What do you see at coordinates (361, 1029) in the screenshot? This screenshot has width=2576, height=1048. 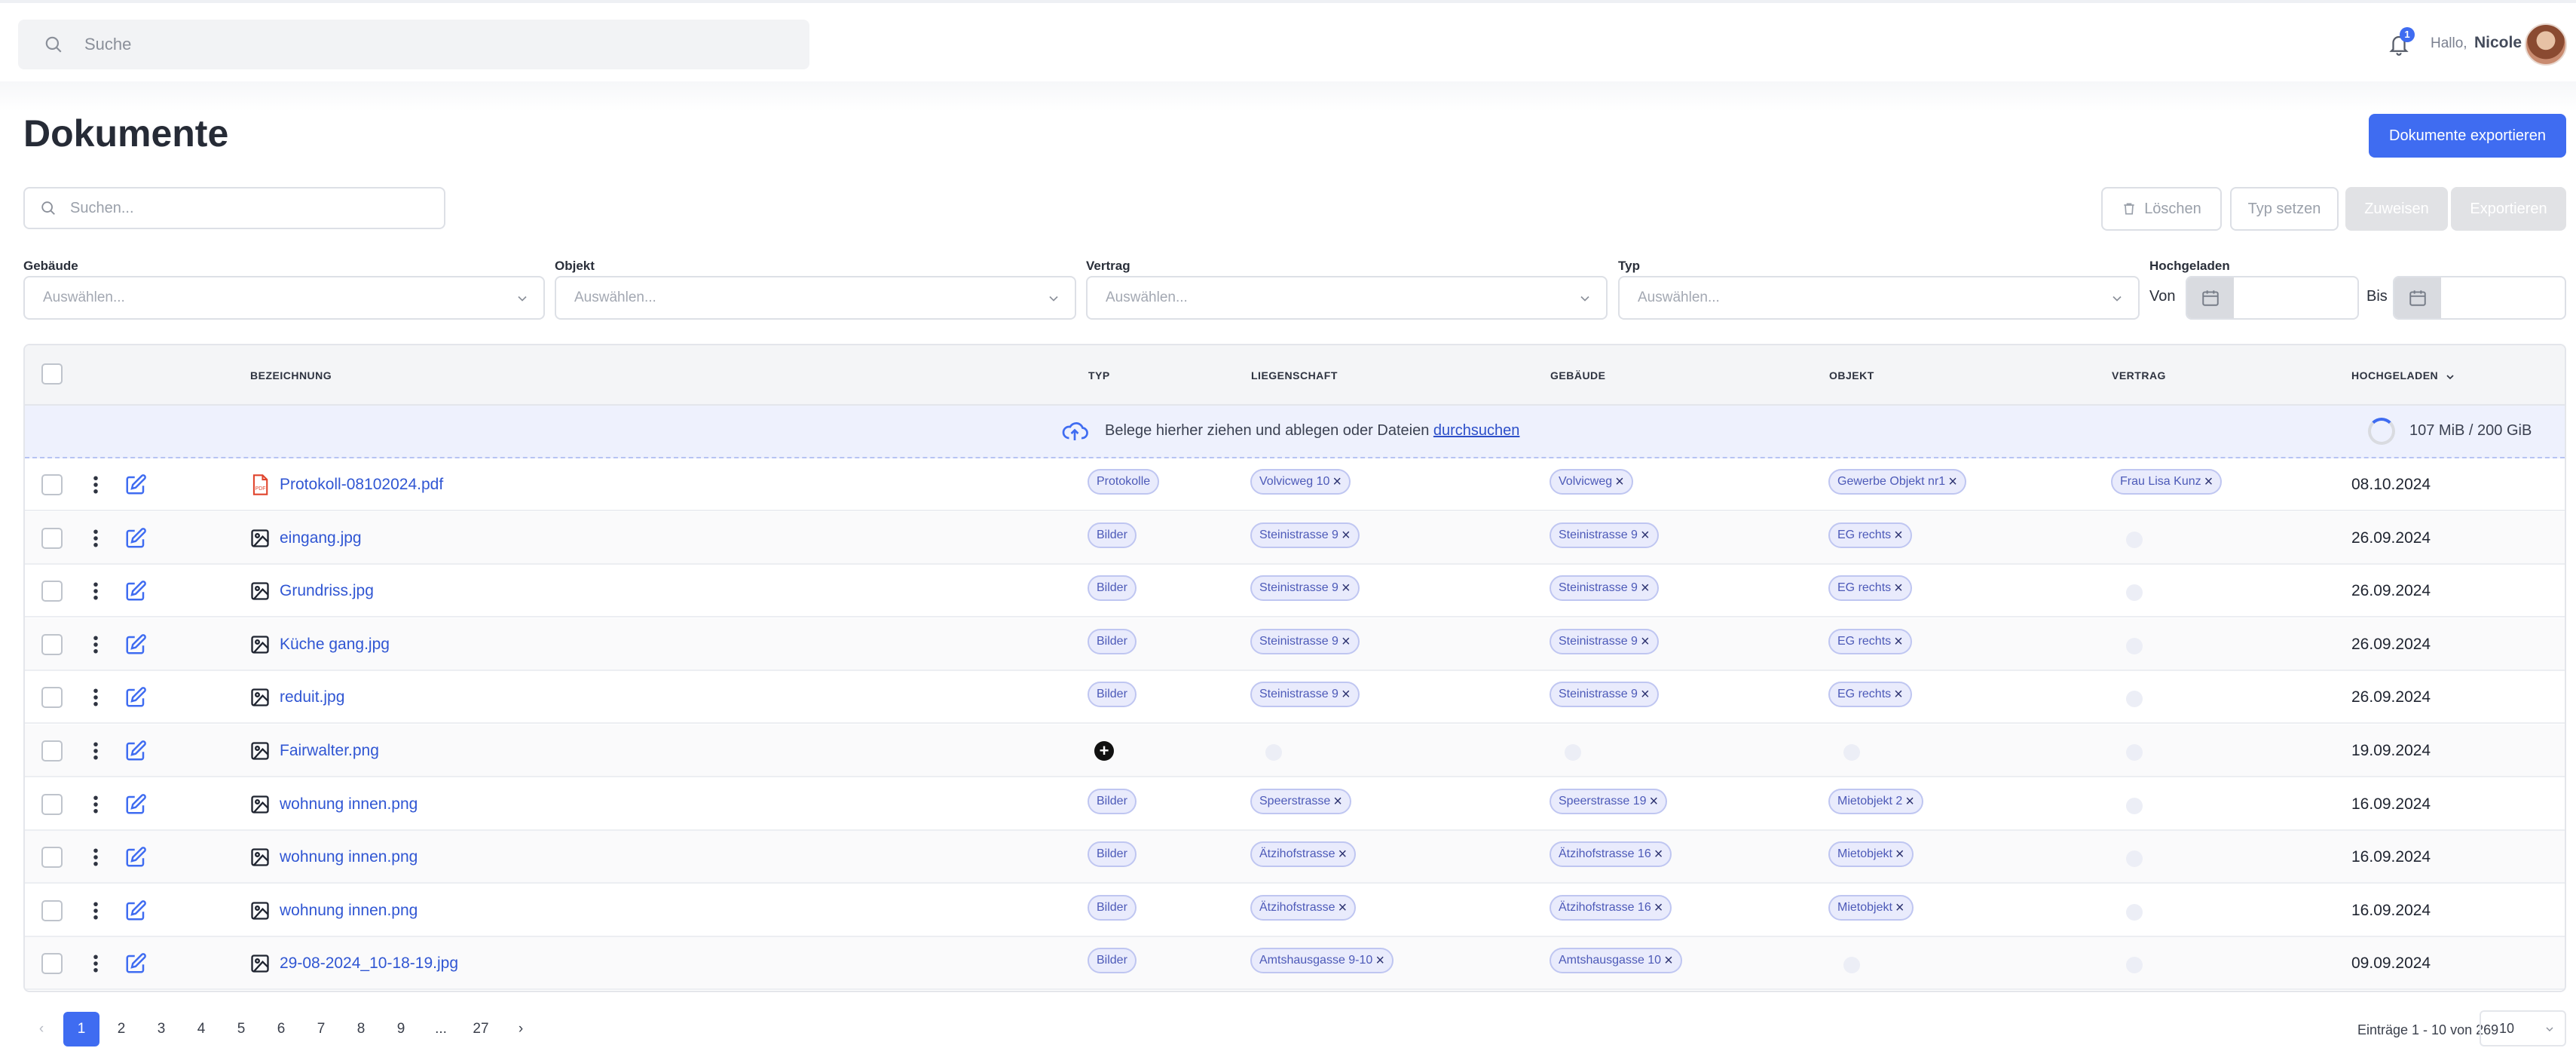 I see `page-button: 8` at bounding box center [361, 1029].